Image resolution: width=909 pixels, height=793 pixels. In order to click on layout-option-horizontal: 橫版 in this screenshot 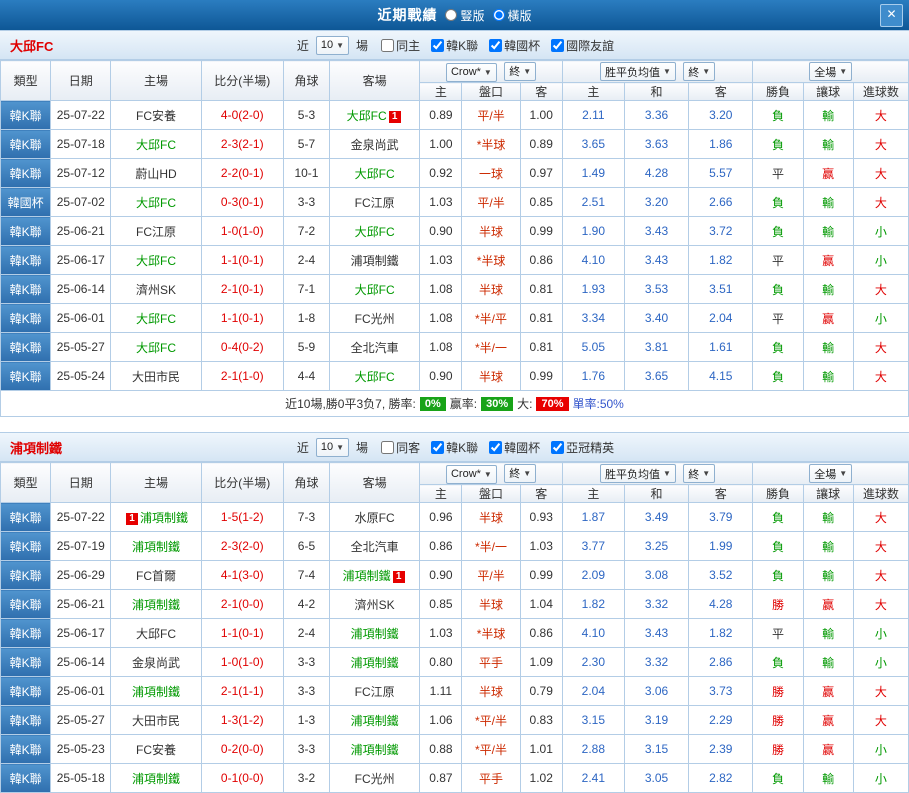, I will do `click(512, 15)`.